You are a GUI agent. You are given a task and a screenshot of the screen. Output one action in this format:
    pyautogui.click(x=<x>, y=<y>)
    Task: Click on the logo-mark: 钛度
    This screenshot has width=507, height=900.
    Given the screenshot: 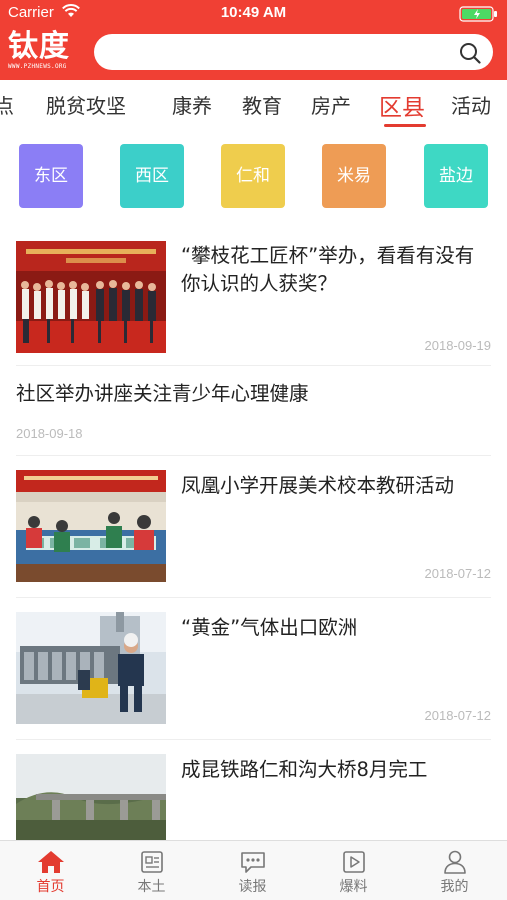 What is the action you would take?
    pyautogui.click(x=39, y=46)
    